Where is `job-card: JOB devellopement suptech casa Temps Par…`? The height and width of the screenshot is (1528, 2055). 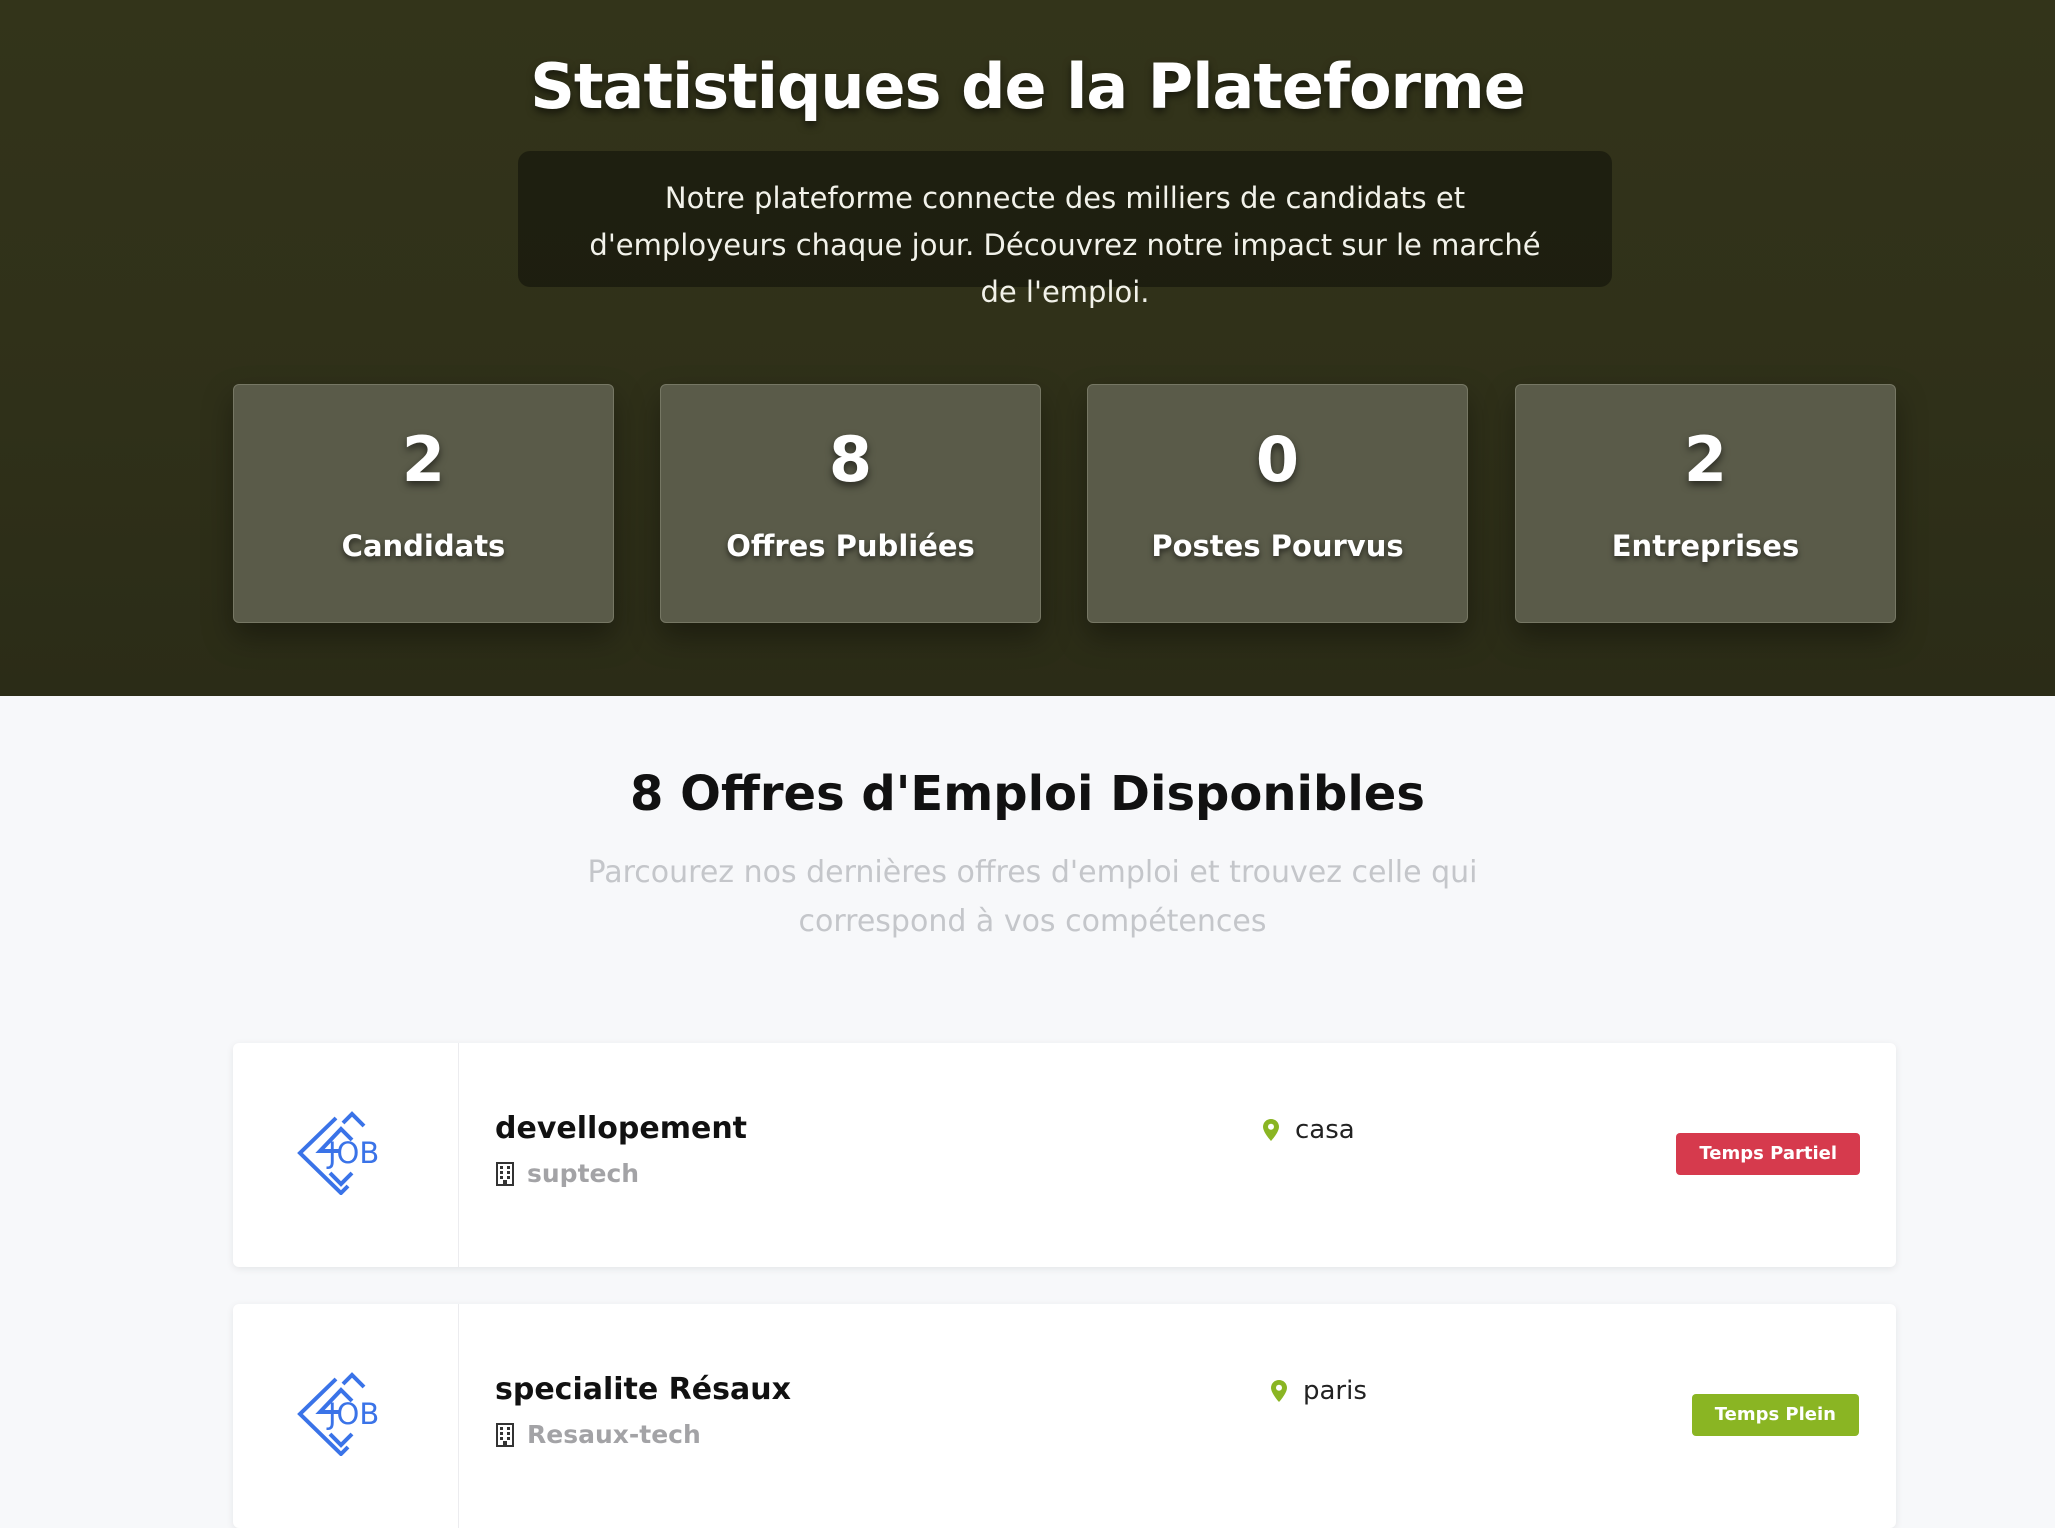 job-card: JOB devellopement suptech casa Temps Par… is located at coordinates (1064, 1155).